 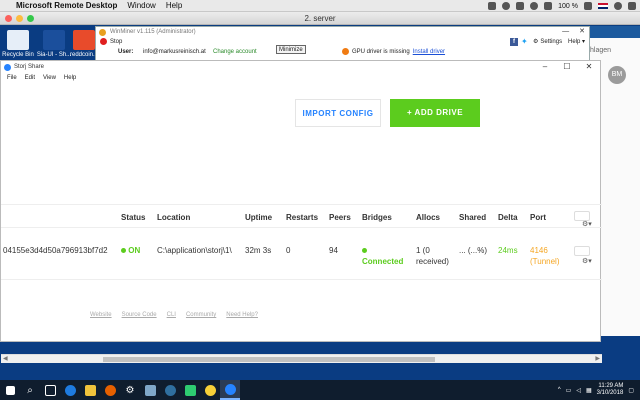 I want to click on column-header-restarts: Restarts, so click(x=302, y=217).